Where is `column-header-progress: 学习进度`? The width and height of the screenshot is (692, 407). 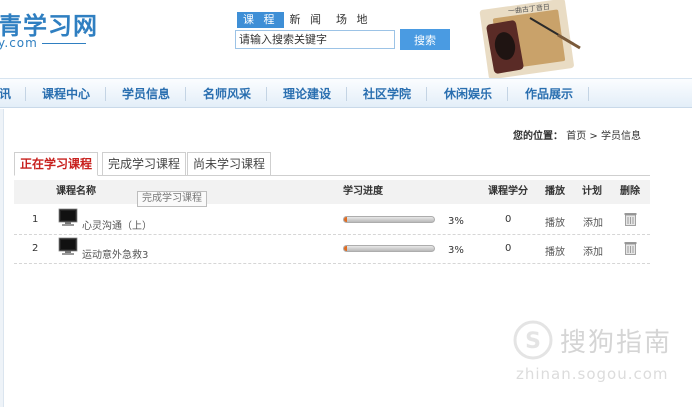
column-header-progress: 学习进度 is located at coordinates (363, 191).